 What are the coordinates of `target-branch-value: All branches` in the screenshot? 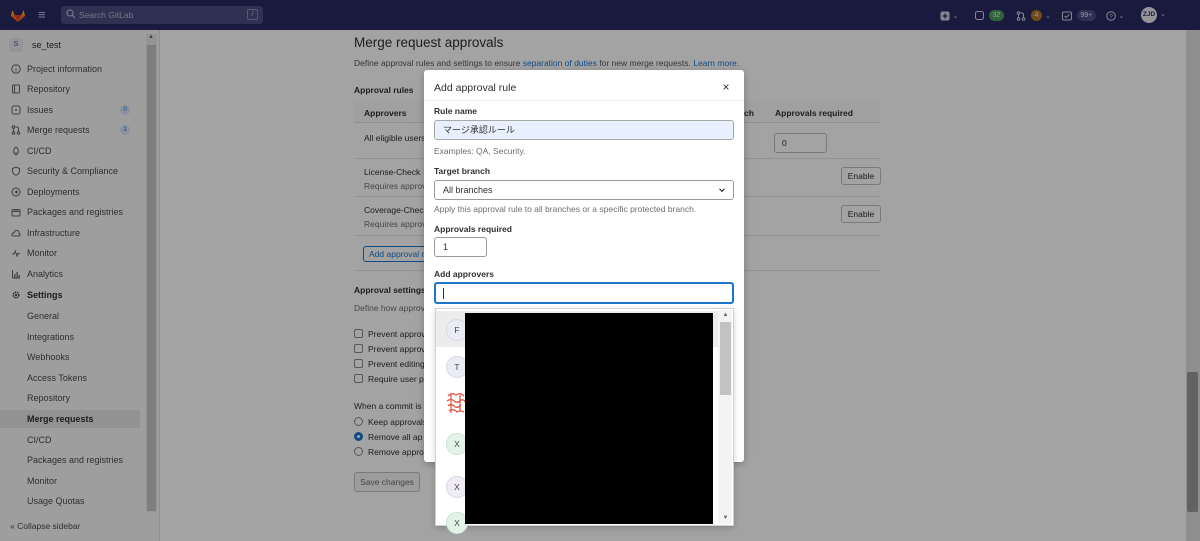 It's located at (468, 190).